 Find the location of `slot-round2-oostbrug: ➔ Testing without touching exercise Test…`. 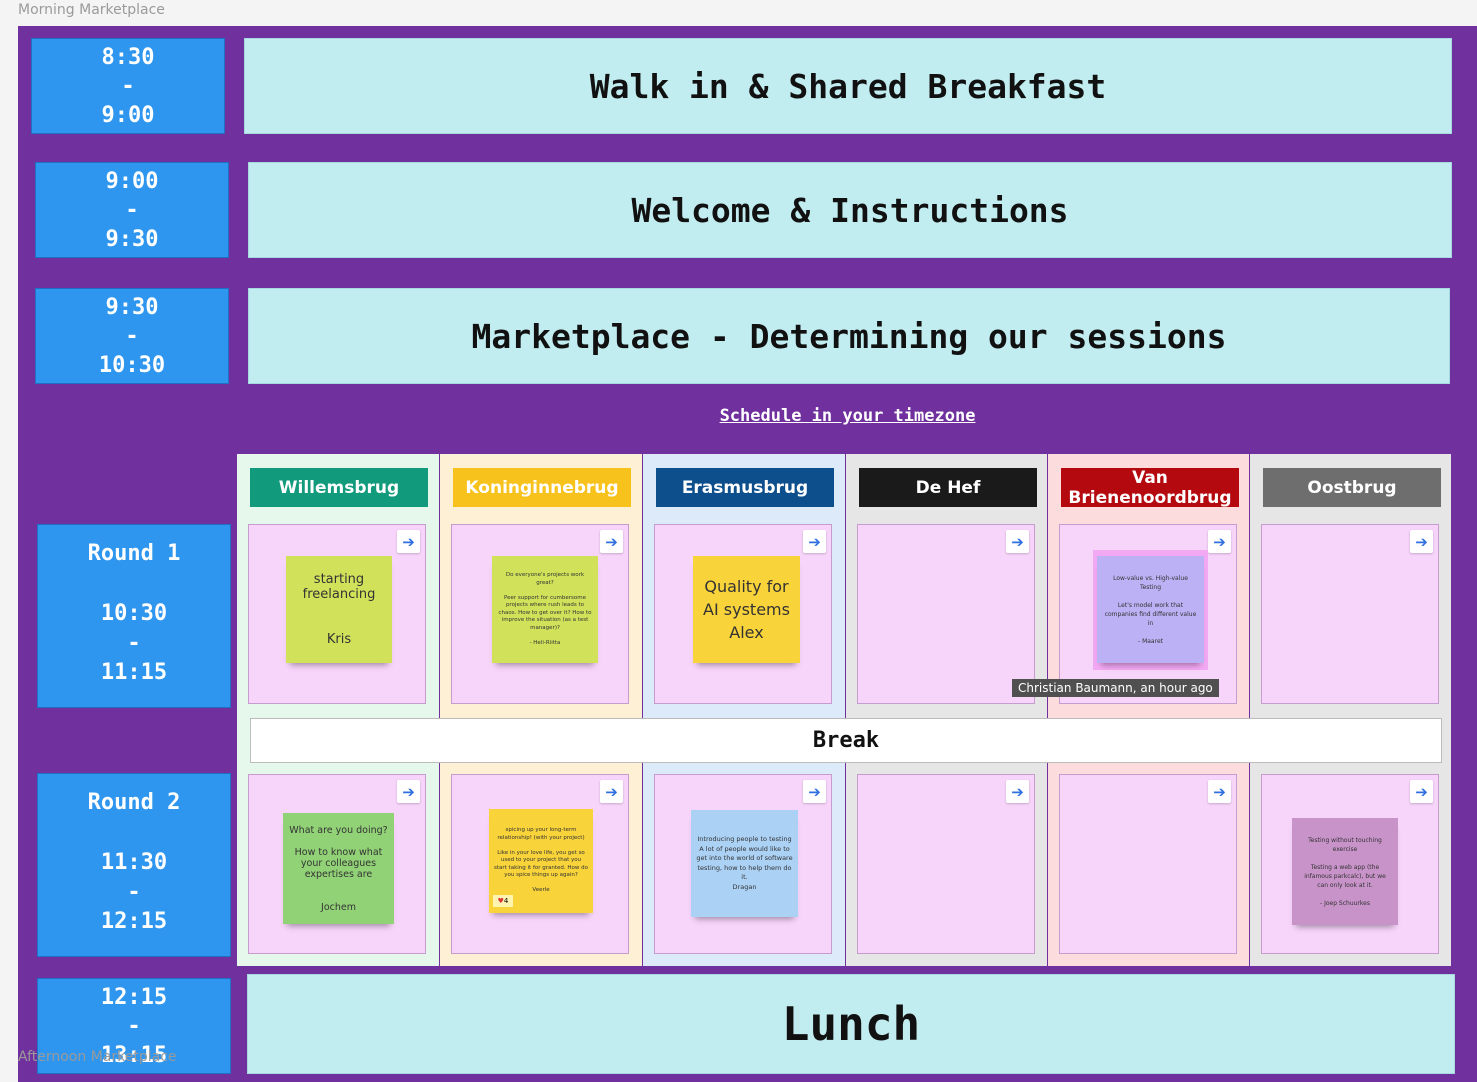

slot-round2-oostbrug: ➔ Testing without touching exercise Test… is located at coordinates (1350, 864).